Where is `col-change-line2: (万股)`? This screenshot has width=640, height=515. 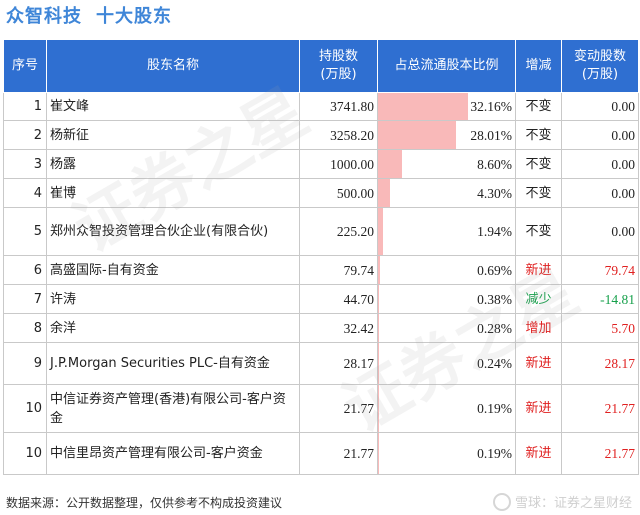
col-change-line2: (万股) is located at coordinates (600, 74).